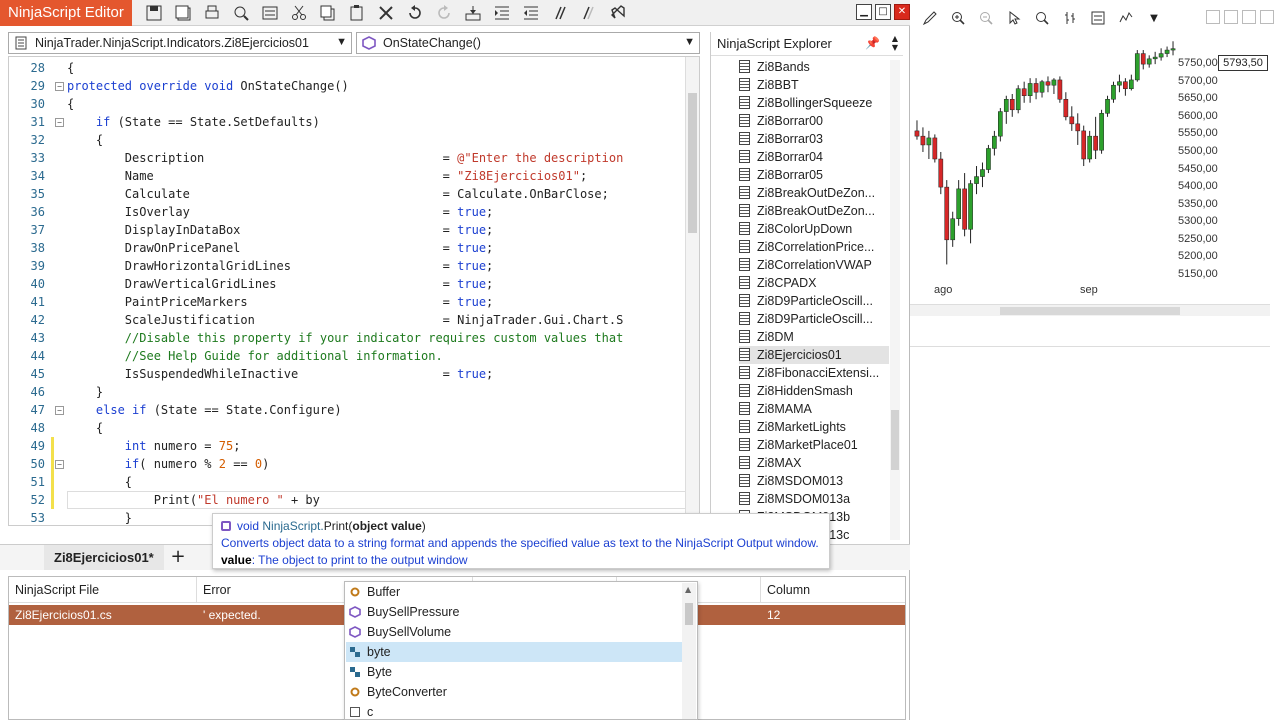 Image resolution: width=1280 pixels, height=720 pixels. What do you see at coordinates (1213, 17) in the screenshot?
I see `chart-minimize-button` at bounding box center [1213, 17].